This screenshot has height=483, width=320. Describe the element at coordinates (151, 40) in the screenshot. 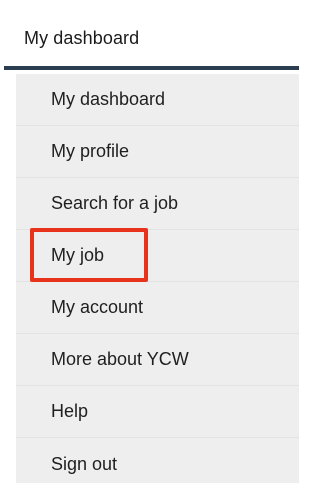

I see `dashboard-header: My dashboard` at that location.